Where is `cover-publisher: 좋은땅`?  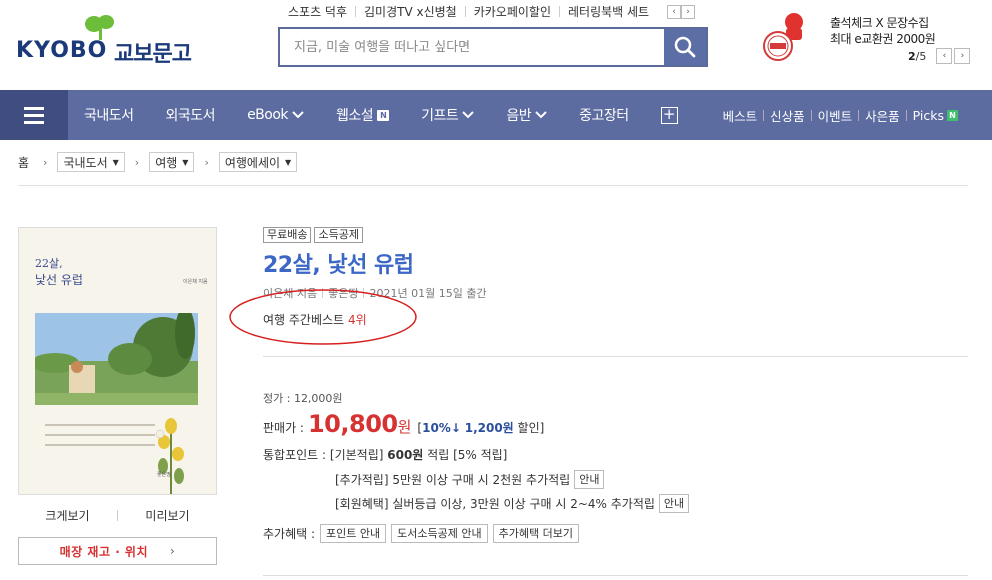 cover-publisher: 좋은땅 is located at coordinates (164, 475).